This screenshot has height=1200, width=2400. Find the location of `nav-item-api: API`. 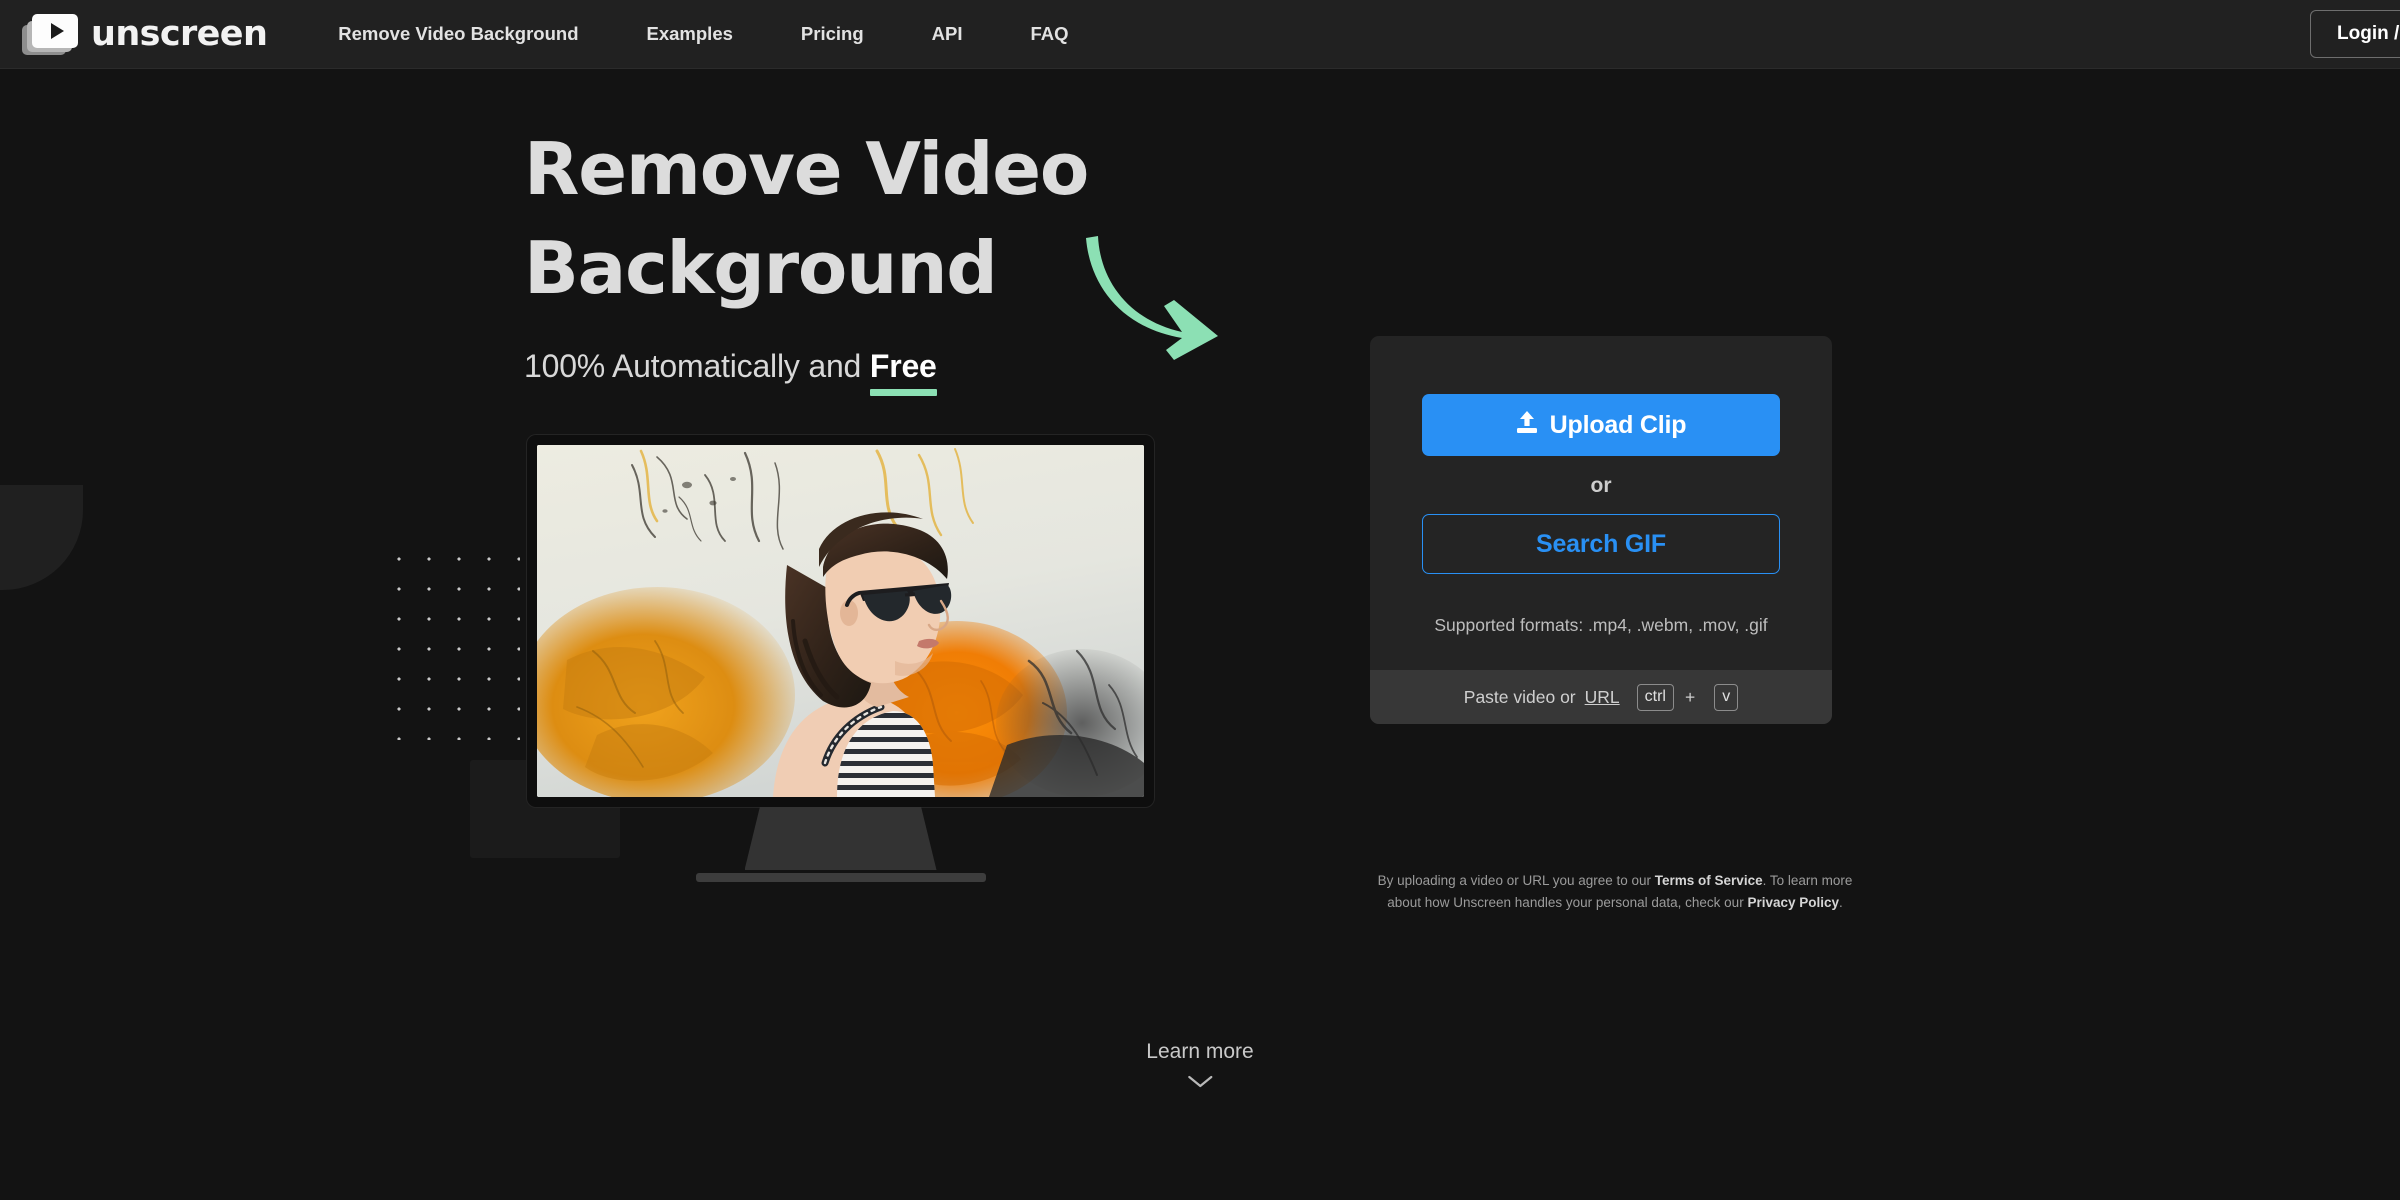

nav-item-api: API is located at coordinates (947, 34).